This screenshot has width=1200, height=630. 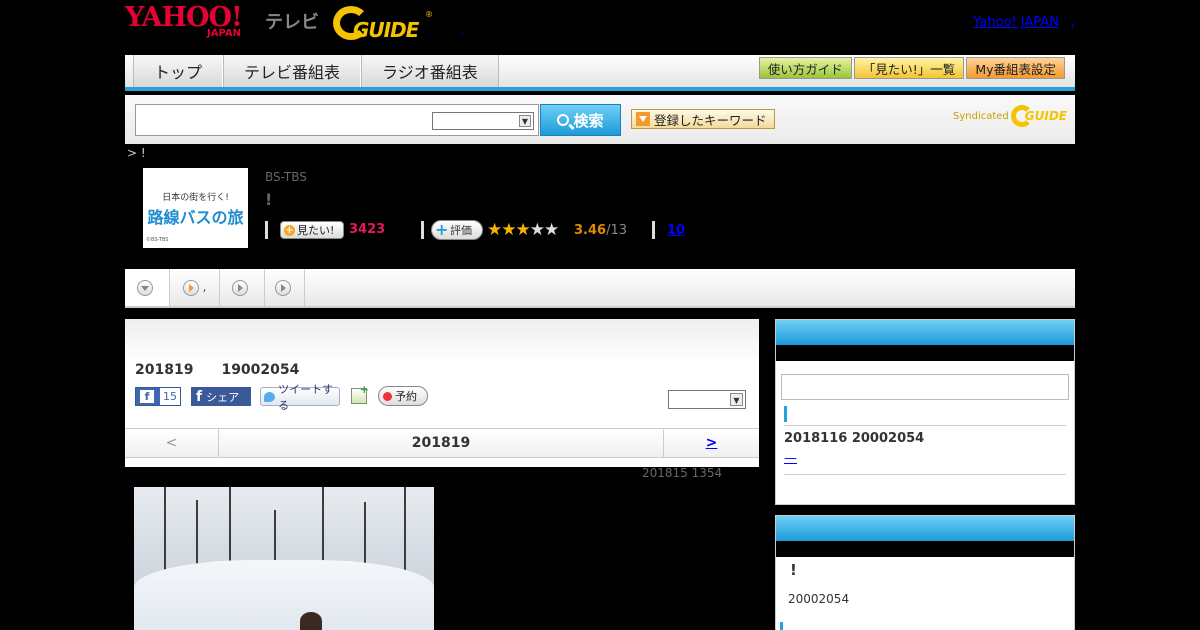 I want to click on program-photo, so click(x=284, y=558).